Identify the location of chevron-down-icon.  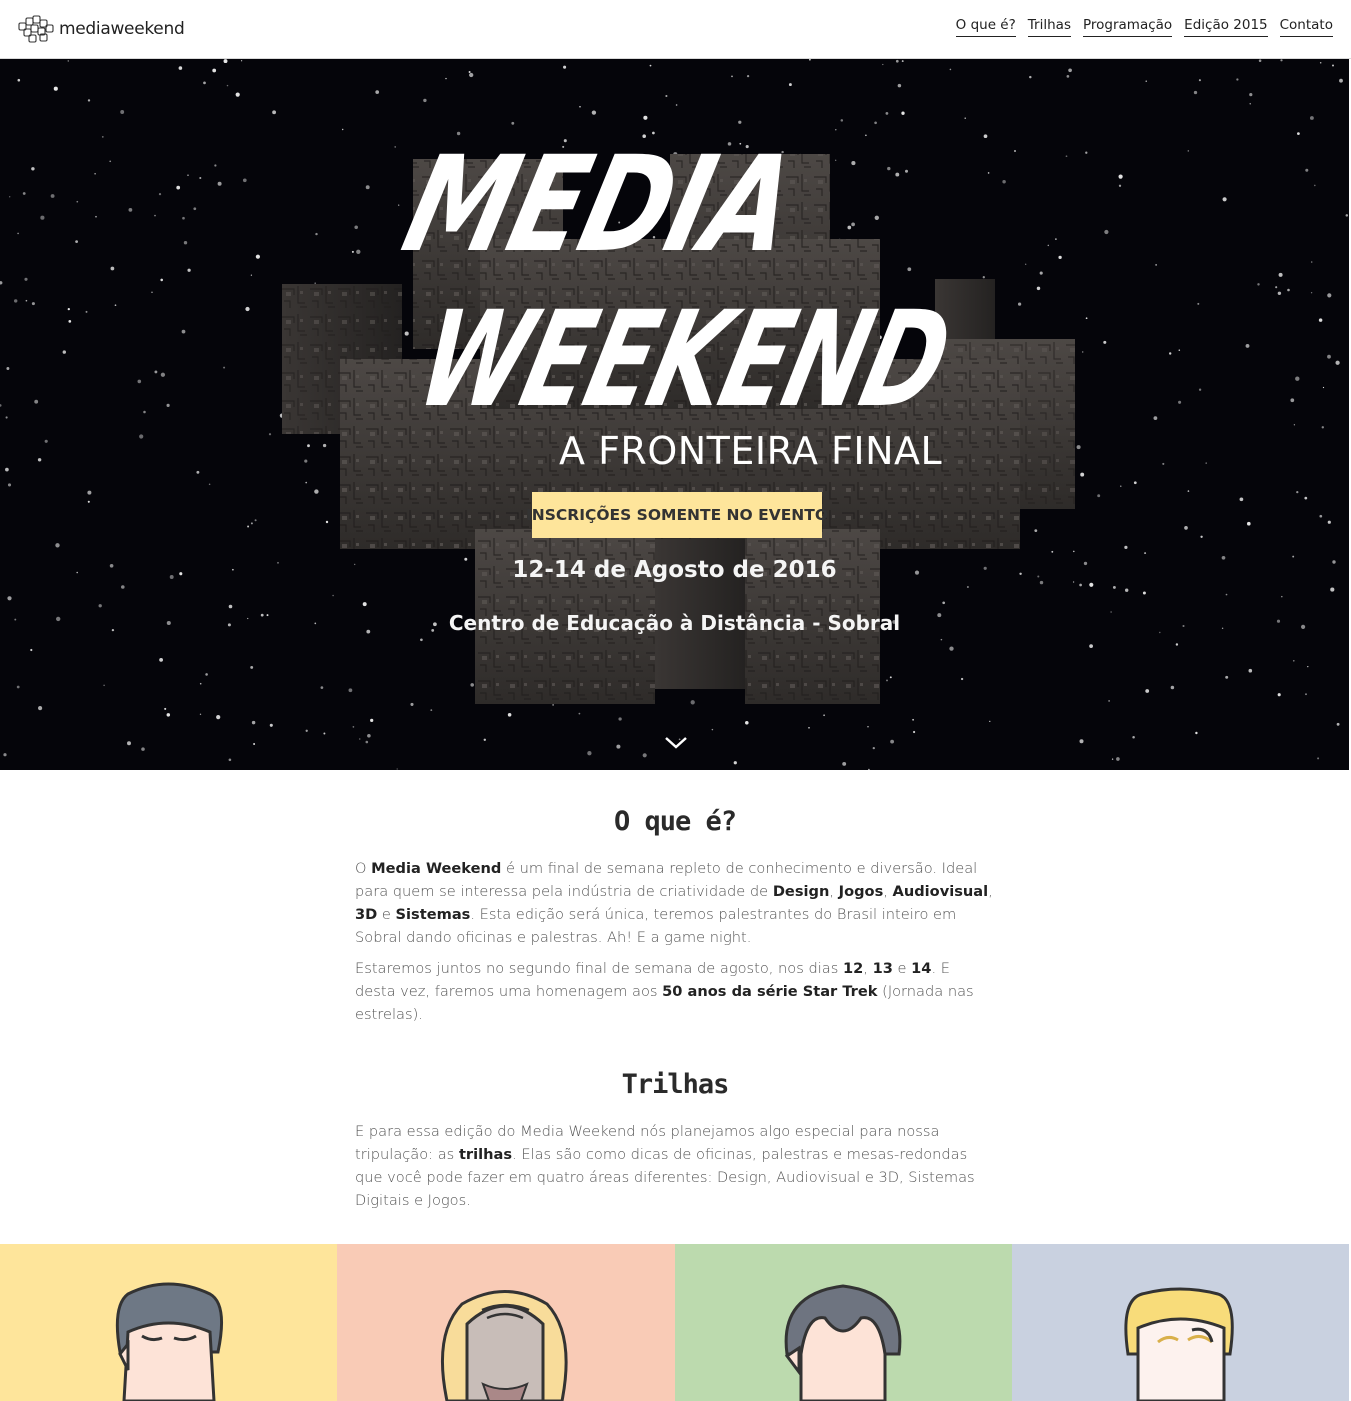
(676, 743).